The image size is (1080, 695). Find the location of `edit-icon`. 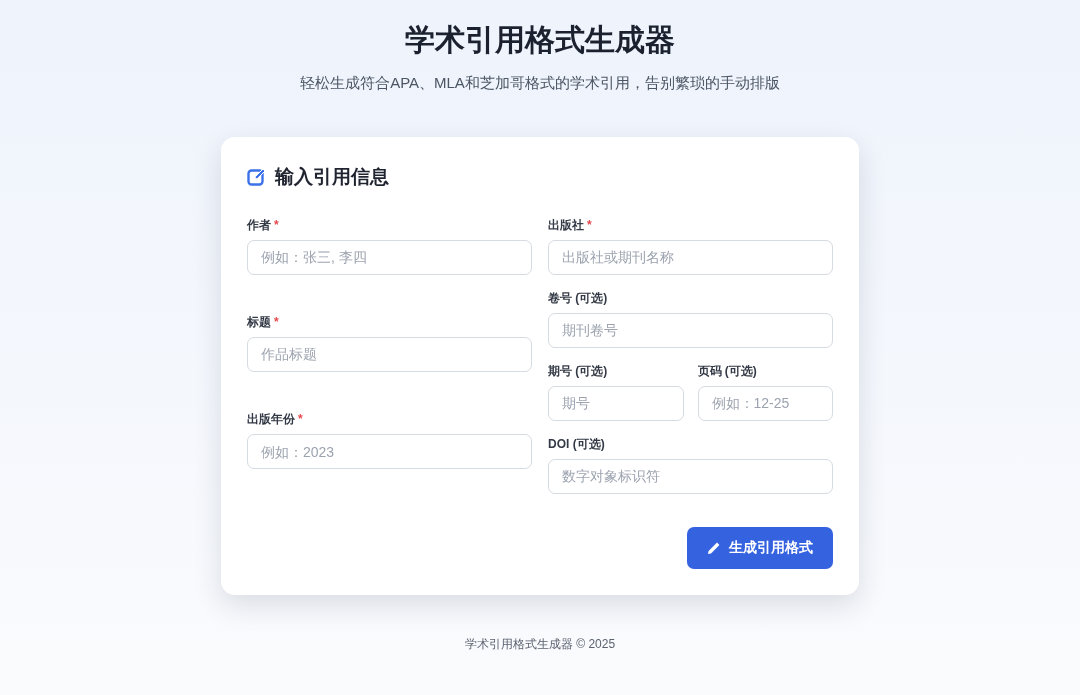

edit-icon is located at coordinates (257, 177).